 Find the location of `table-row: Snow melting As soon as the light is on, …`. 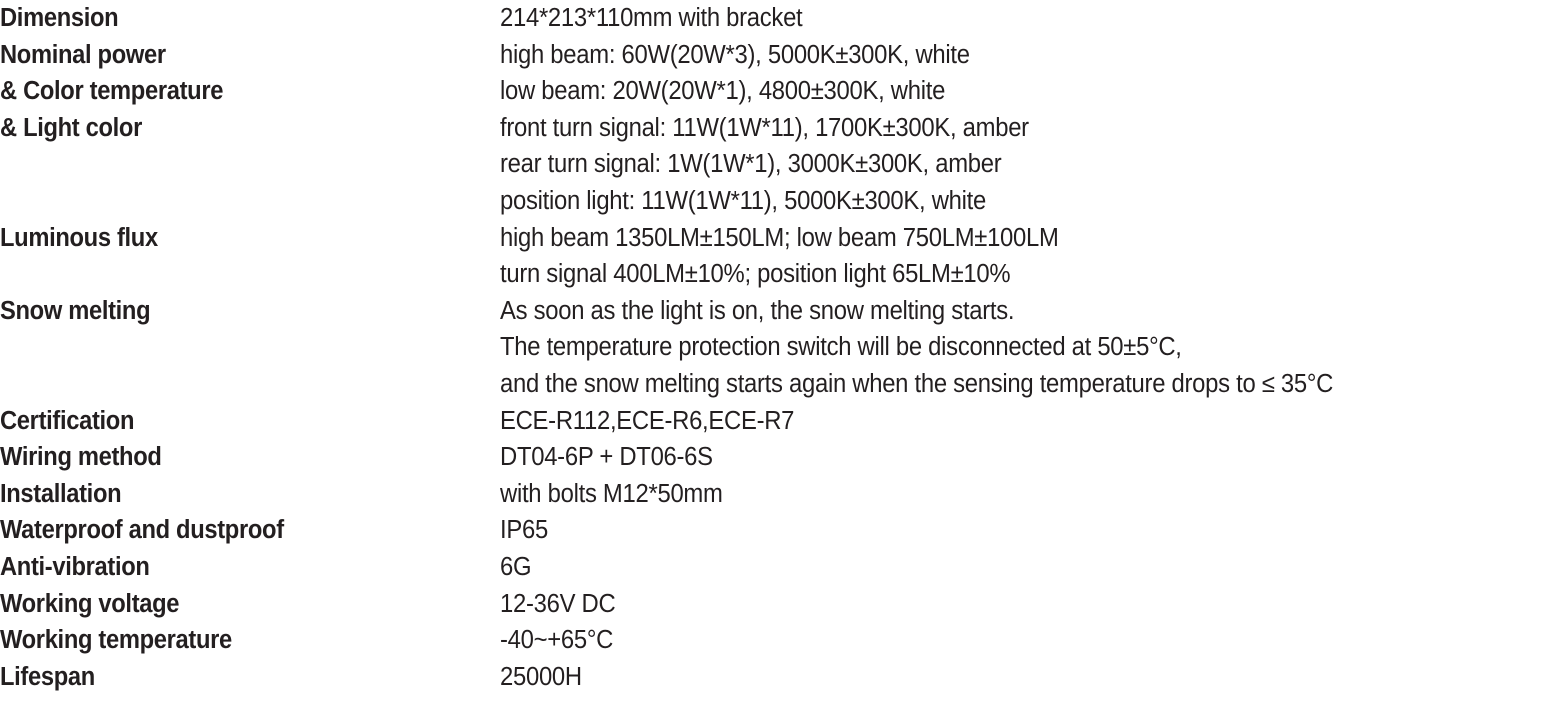

table-row: Snow melting As soon as the light is on, … is located at coordinates (780, 311).